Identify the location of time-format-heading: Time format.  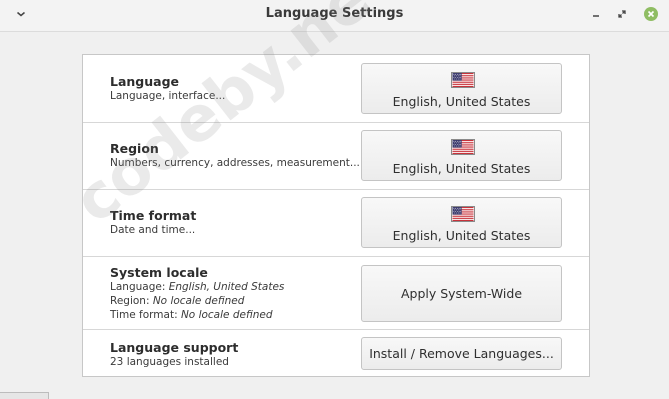
(153, 215).